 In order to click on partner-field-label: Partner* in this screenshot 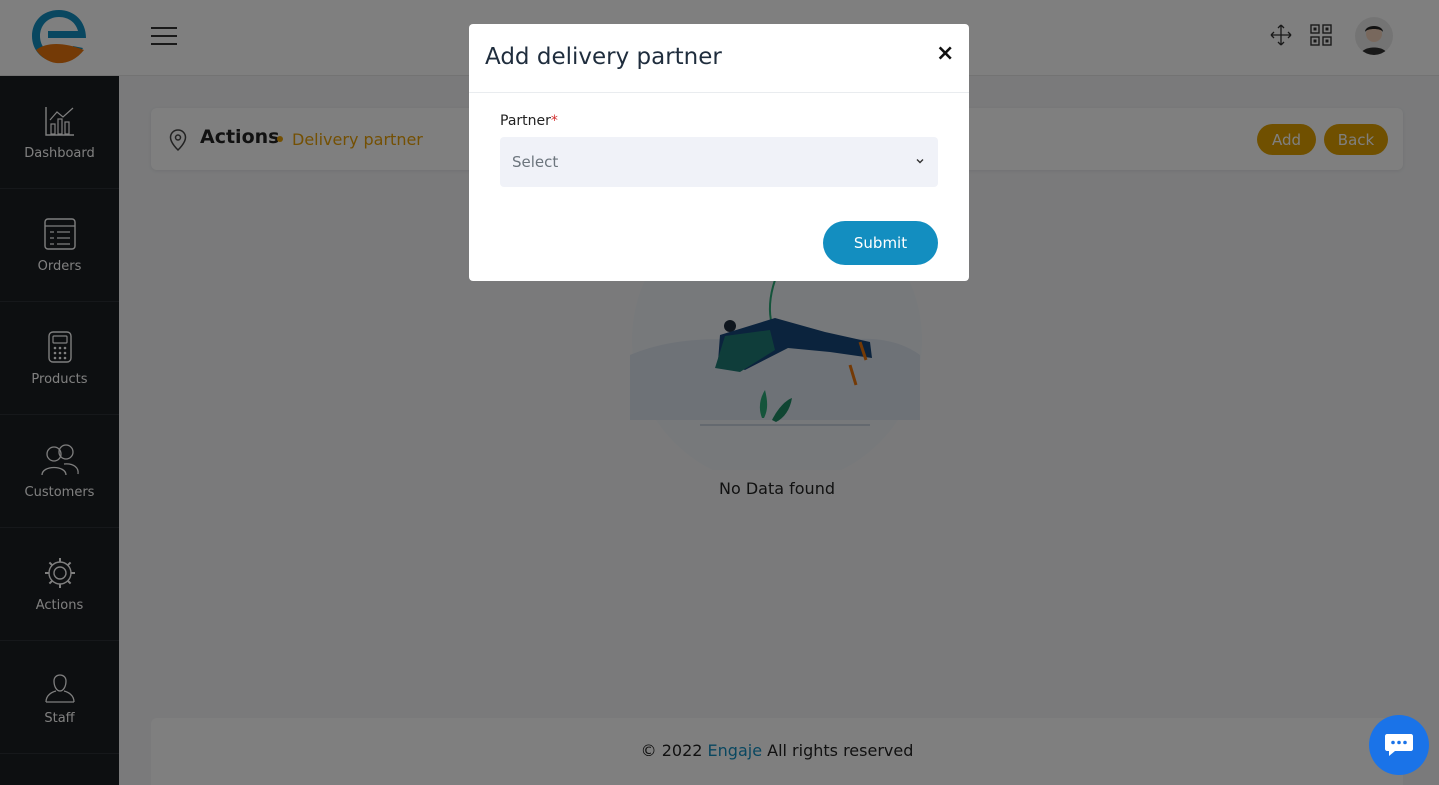, I will do `click(529, 121)`.